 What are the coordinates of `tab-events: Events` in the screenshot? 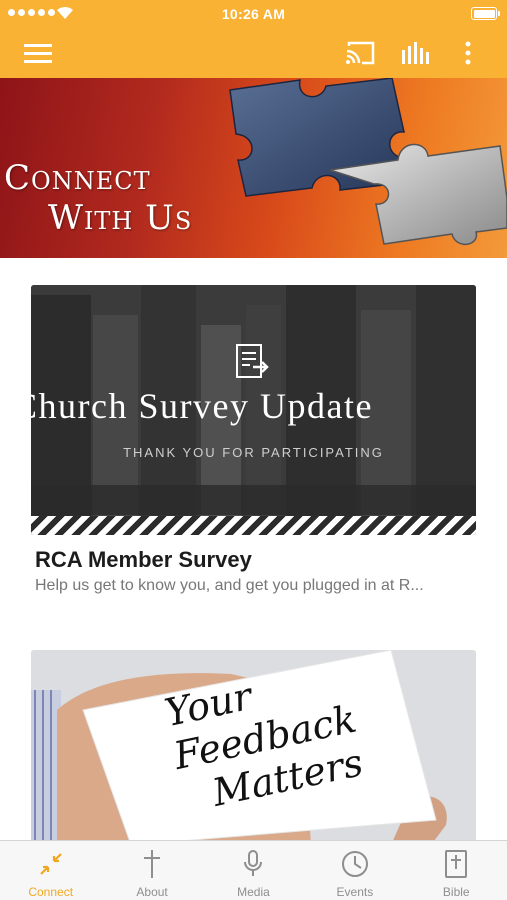 It's located at (354, 870).